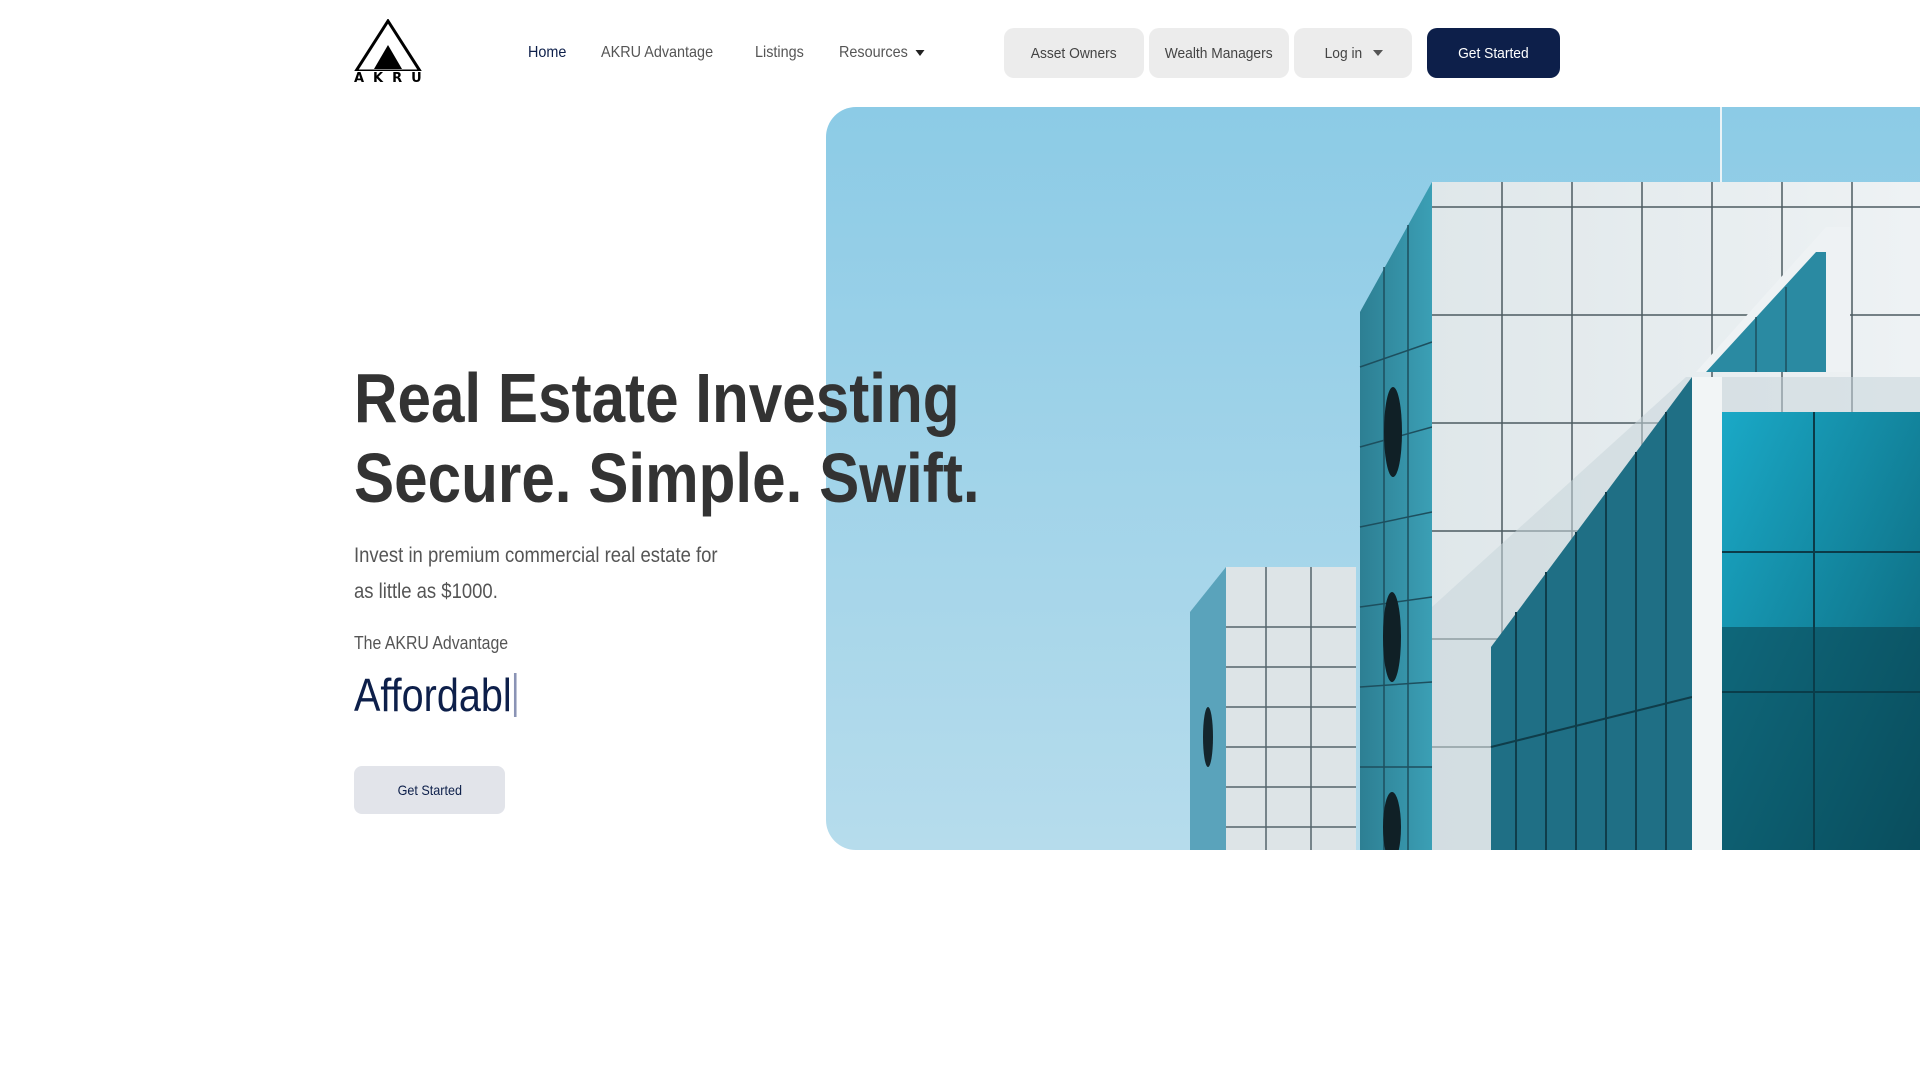  I want to click on text-cursor, so click(515, 695).